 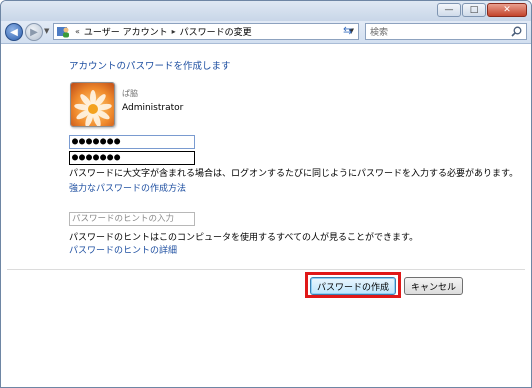 What do you see at coordinates (216, 31) in the screenshot?
I see `breadcrumb-change-password: パスワードの変更` at bounding box center [216, 31].